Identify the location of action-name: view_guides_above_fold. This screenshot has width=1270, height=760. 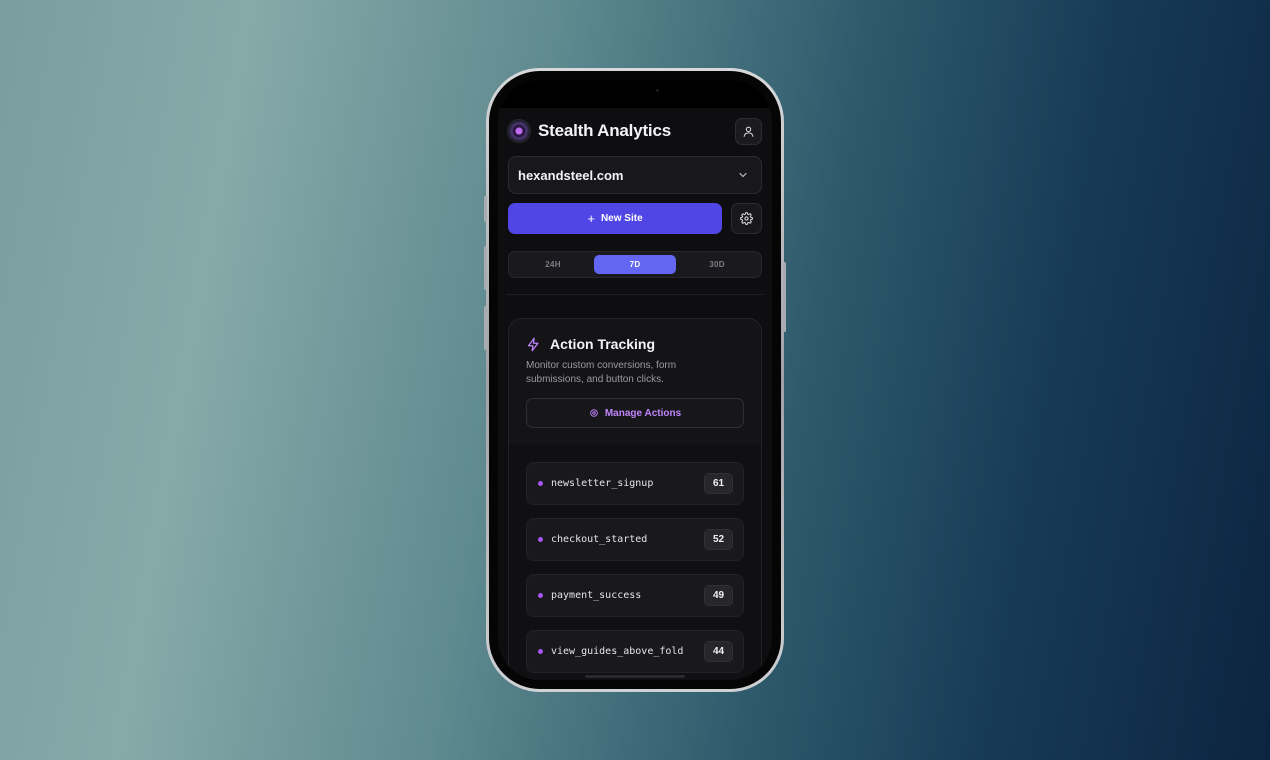
(617, 651).